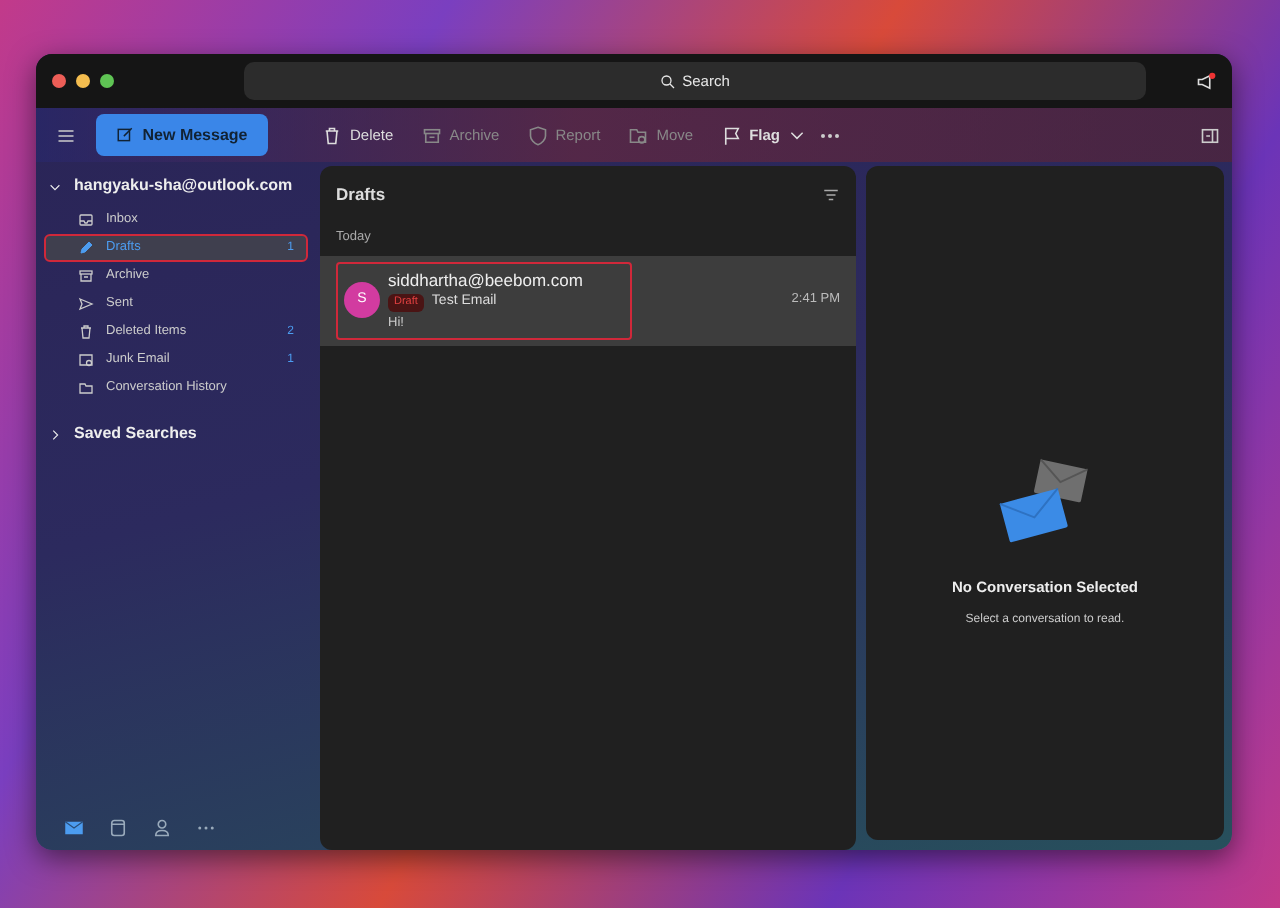 The image size is (1280, 908). I want to click on saved-searches-header: Saved Searches, so click(176, 434).